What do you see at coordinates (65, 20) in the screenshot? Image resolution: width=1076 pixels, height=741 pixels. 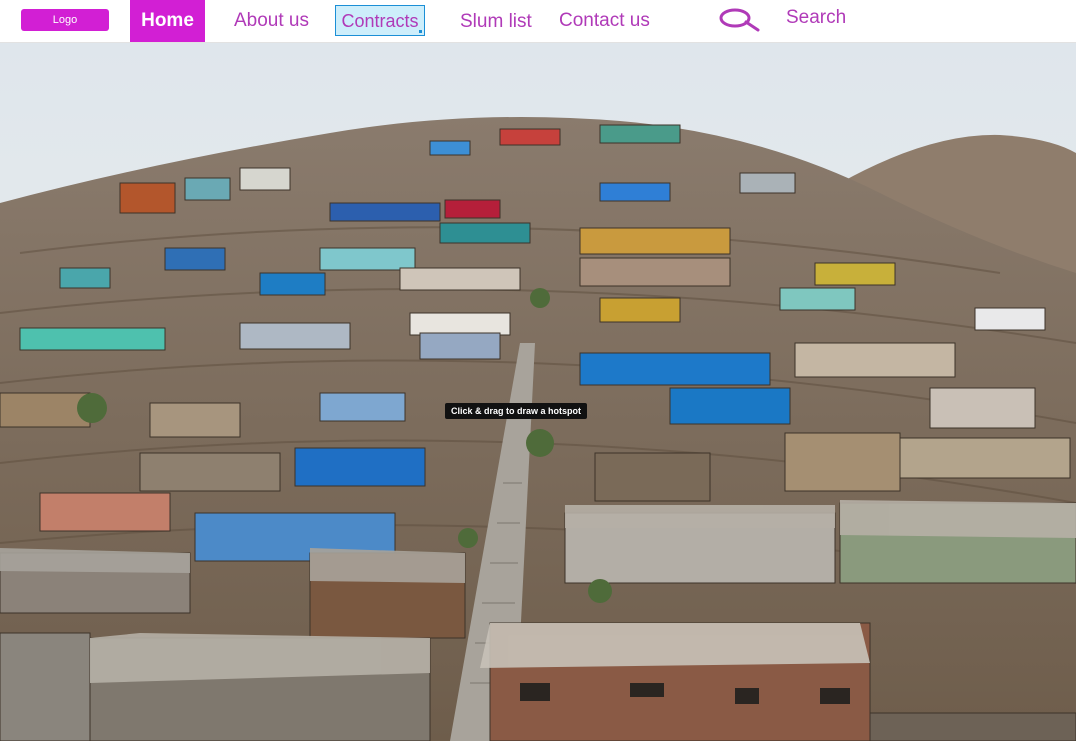 I see `logo: Logo` at bounding box center [65, 20].